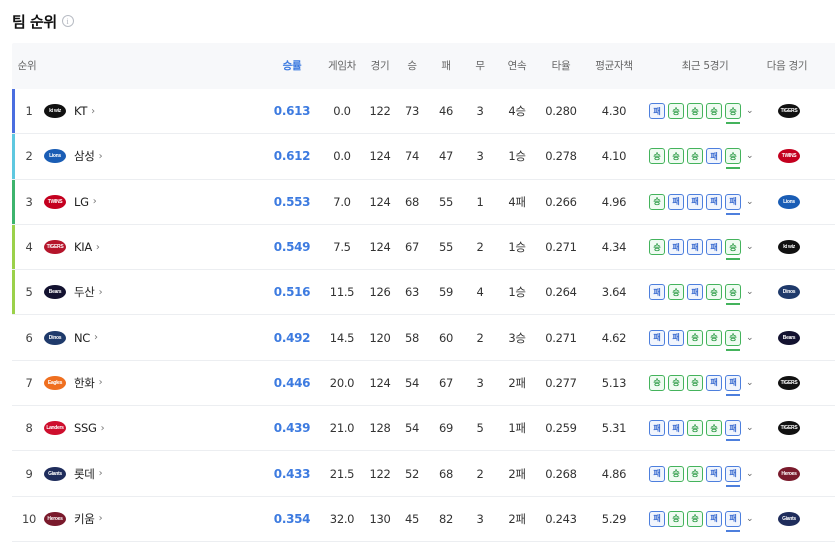 The width and height of the screenshot is (835, 547). I want to click on team-link: Lions 삼성 ›, so click(84, 156).